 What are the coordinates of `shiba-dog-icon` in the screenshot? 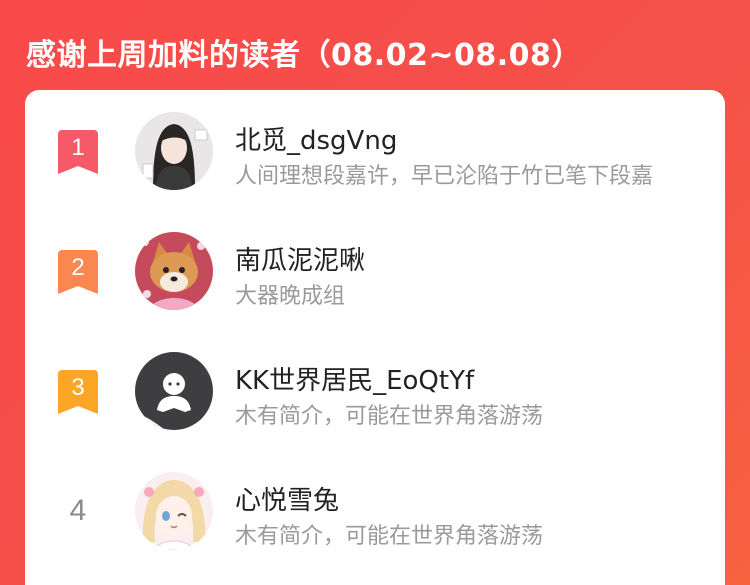 It's located at (174, 271).